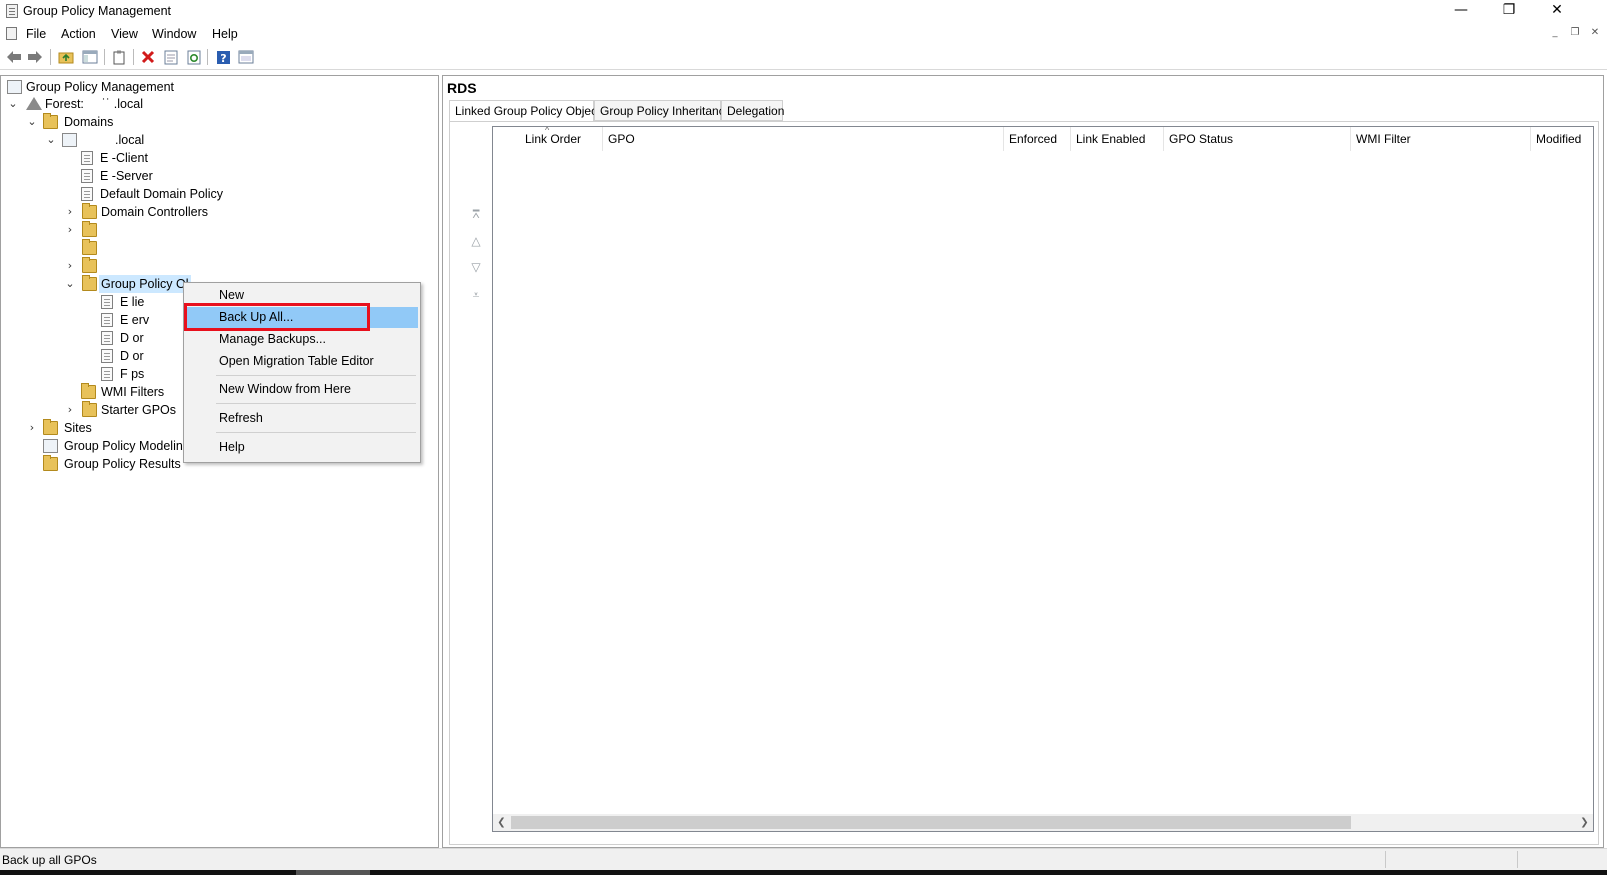 Image resolution: width=1607 pixels, height=875 pixels. I want to click on refresh-icon, so click(194, 57).